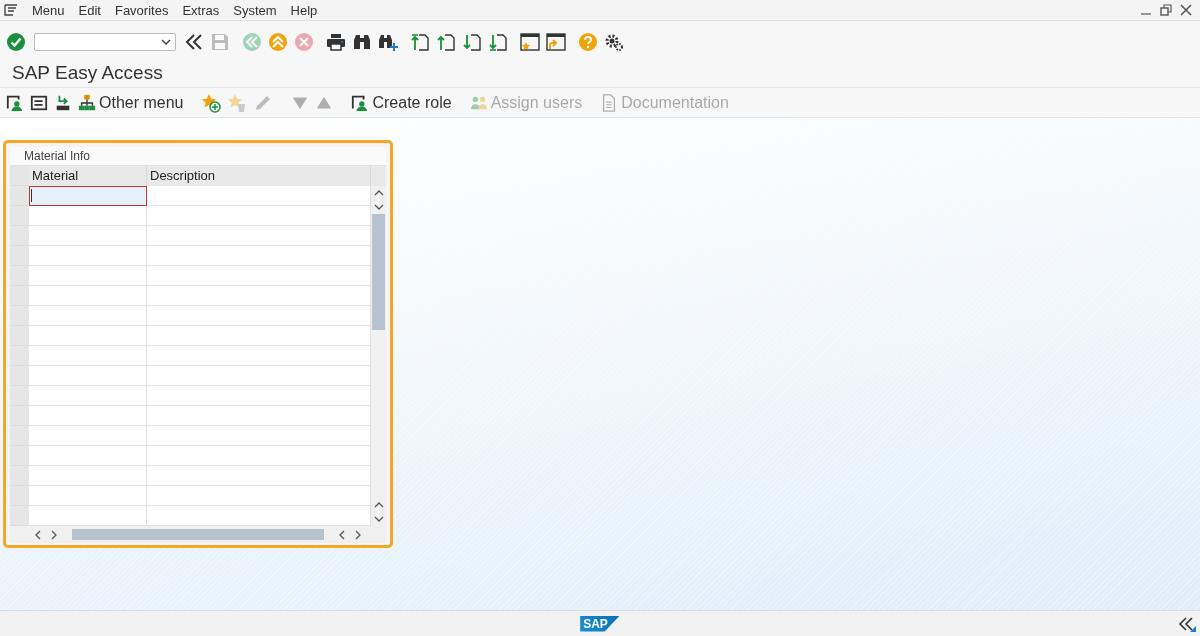 The width and height of the screenshot is (1200, 636). Describe the element at coordinates (259, 176) in the screenshot. I see `column-header: Description` at that location.